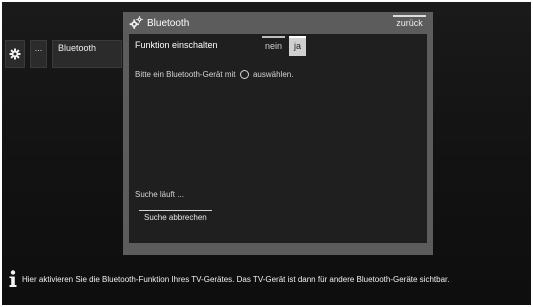 This screenshot has height=307, width=533. I want to click on info-icon, so click(13, 278).